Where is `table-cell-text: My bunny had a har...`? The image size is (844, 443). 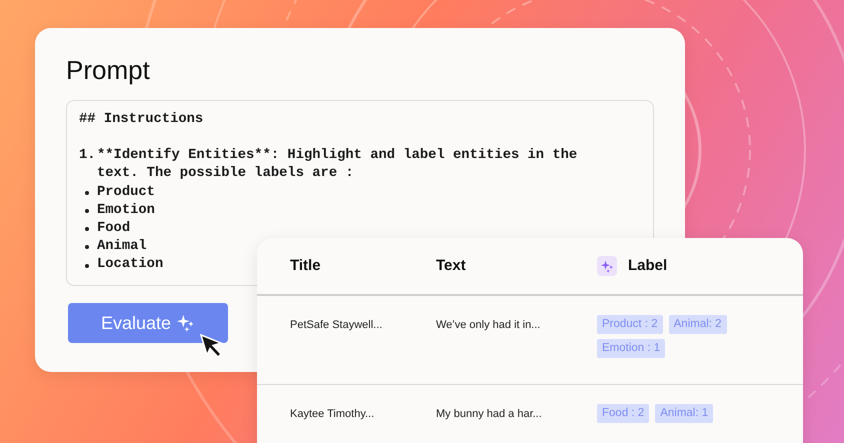 table-cell-text: My bunny had a har... is located at coordinates (489, 414).